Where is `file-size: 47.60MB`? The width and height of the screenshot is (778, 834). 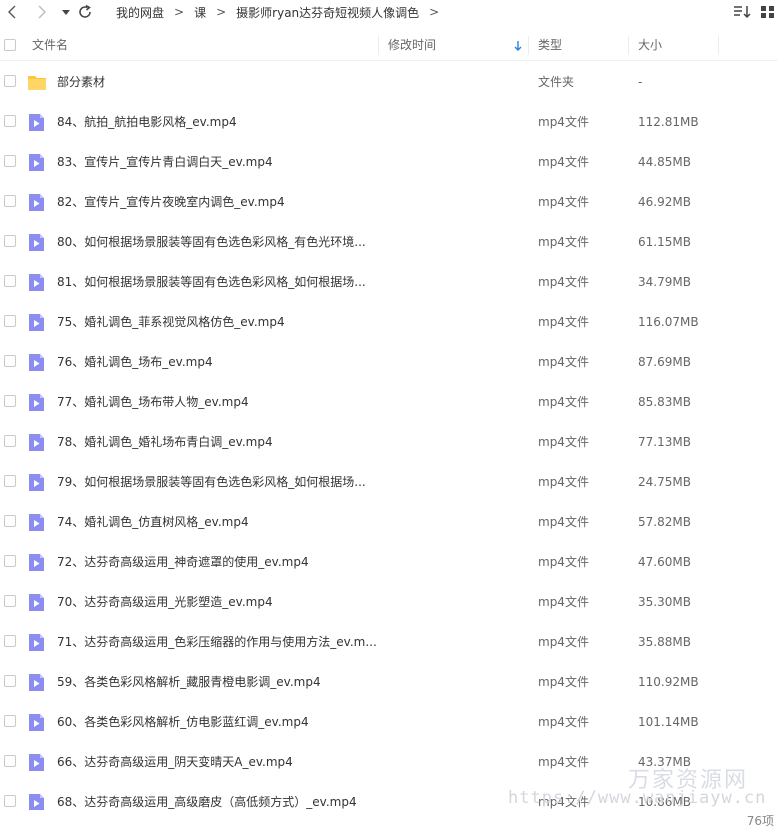 file-size: 47.60MB is located at coordinates (664, 562).